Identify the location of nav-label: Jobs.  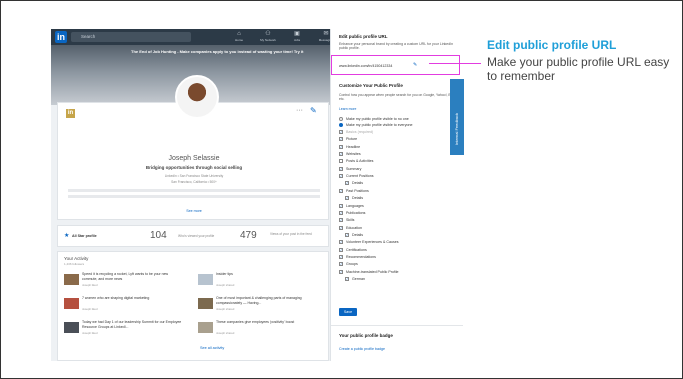
(297, 40).